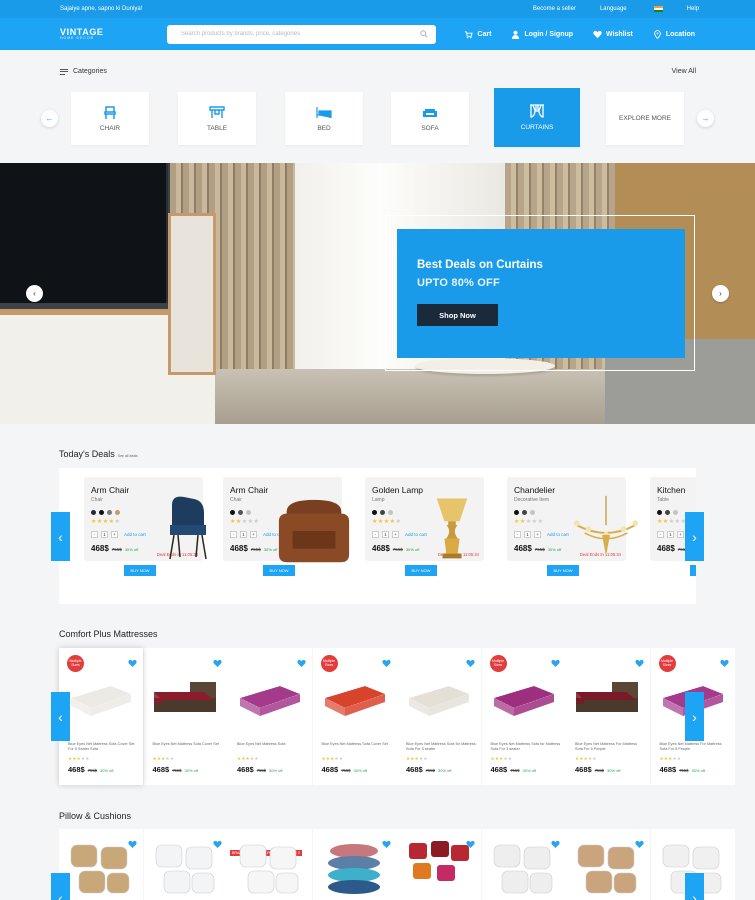  What do you see at coordinates (613, 9) in the screenshot?
I see `language-selector: Language` at bounding box center [613, 9].